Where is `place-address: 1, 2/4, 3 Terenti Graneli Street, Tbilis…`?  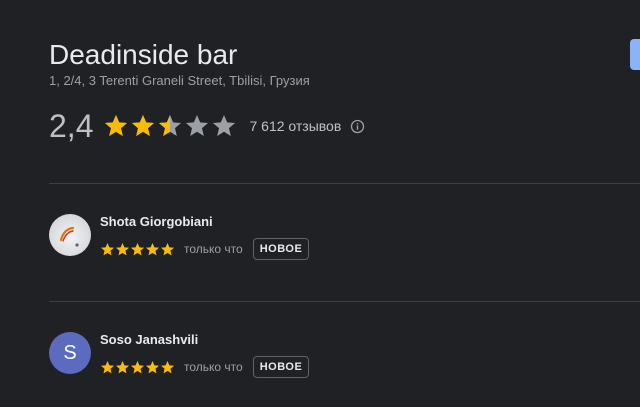
place-address: 1, 2/4, 3 Terenti Graneli Street, Tbilis… is located at coordinates (179, 80).